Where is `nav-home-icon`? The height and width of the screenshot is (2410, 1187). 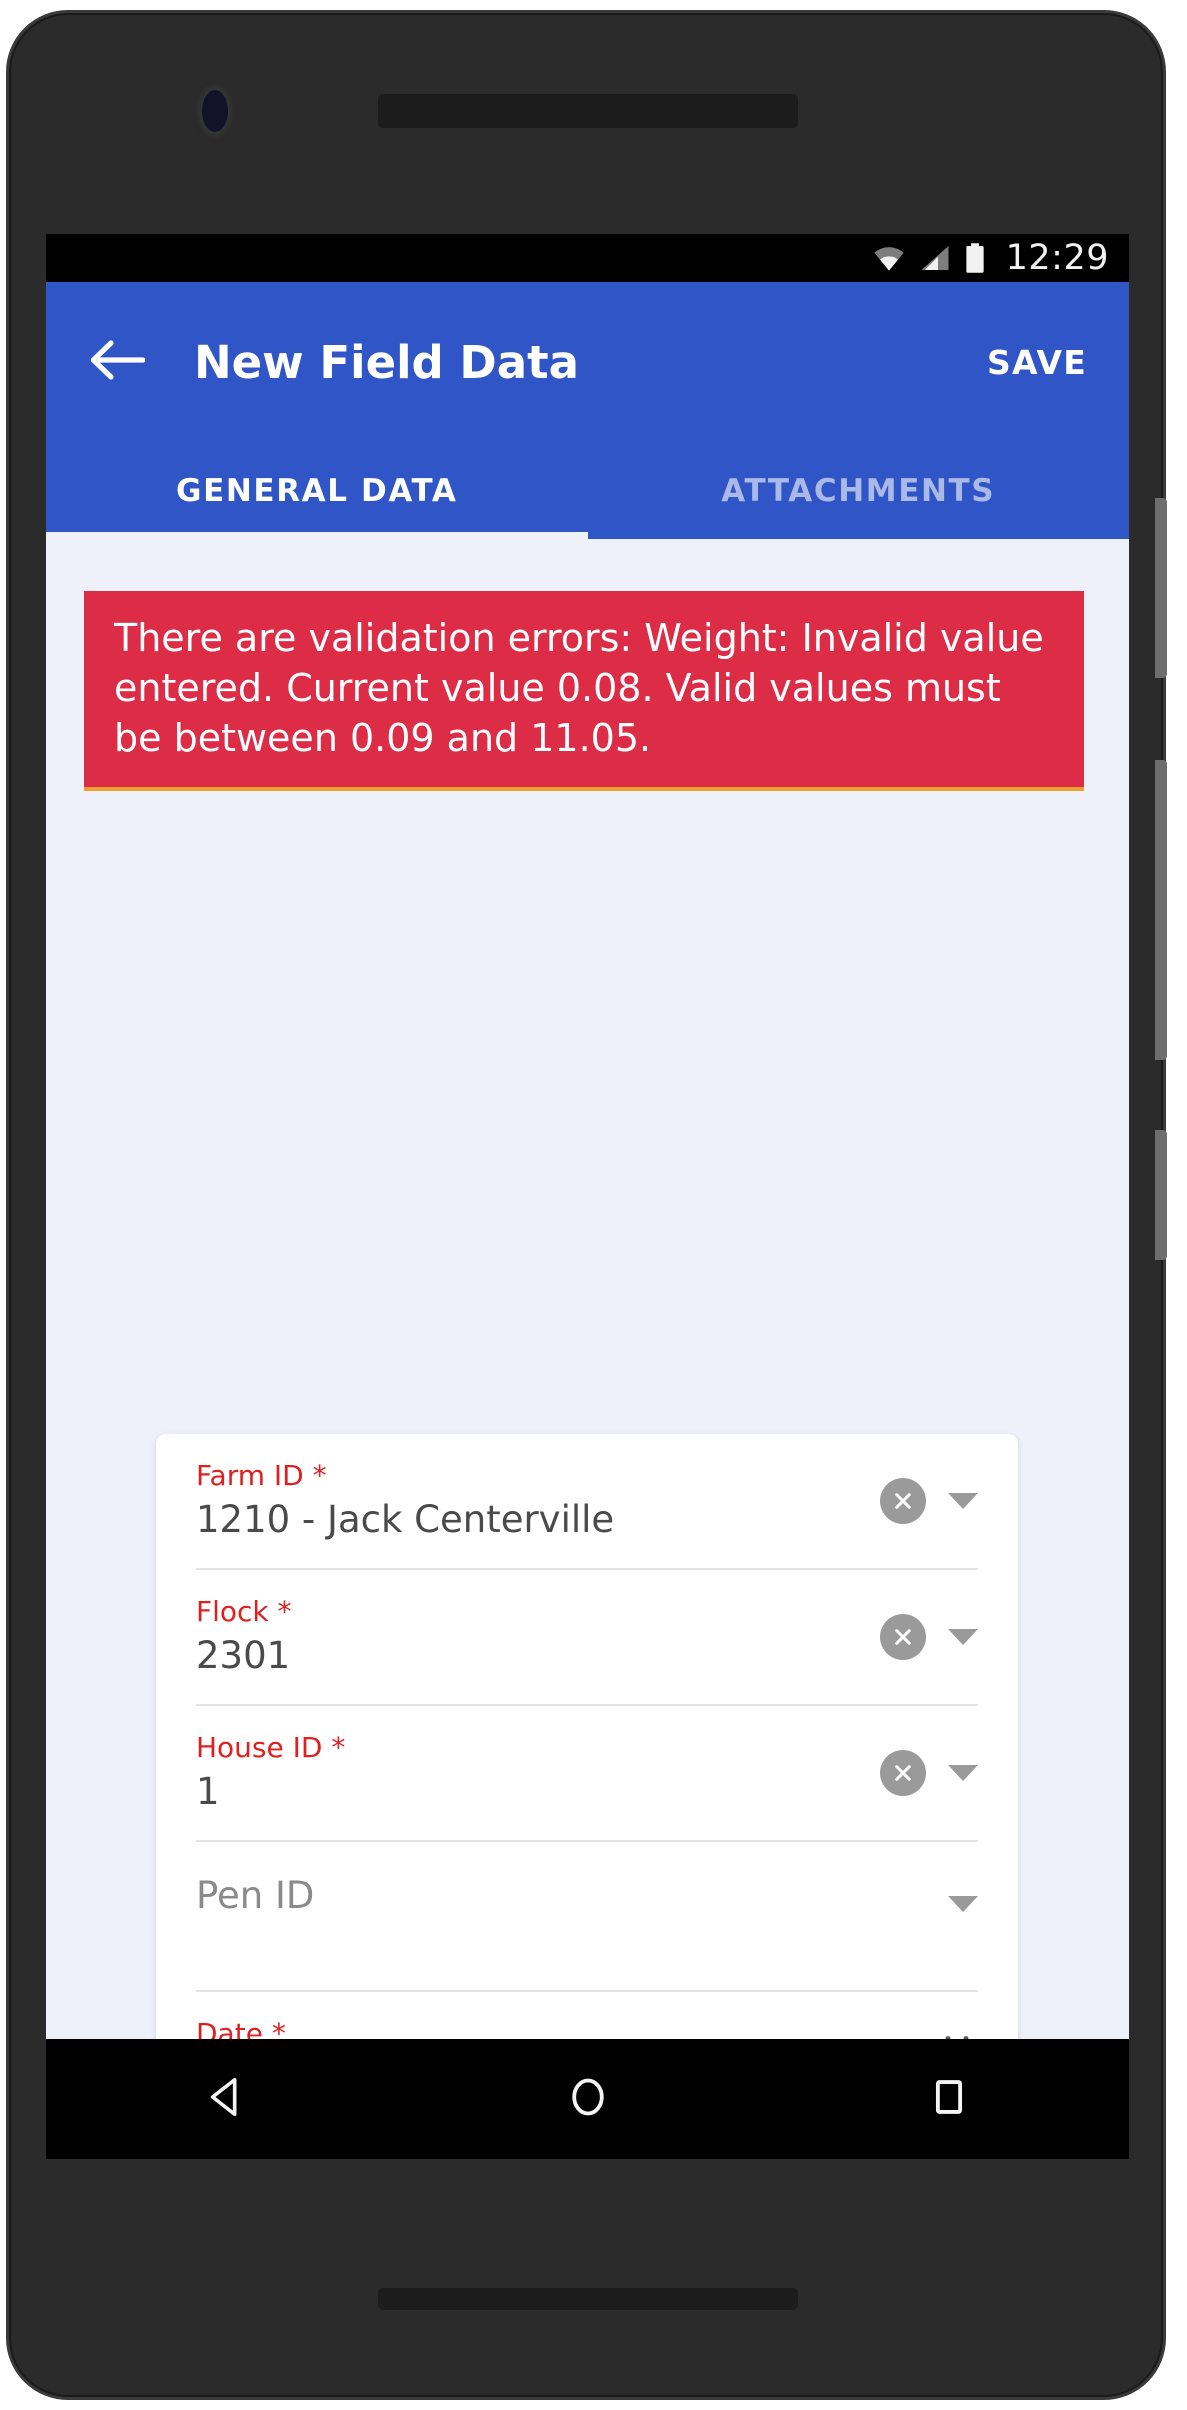
nav-home-icon is located at coordinates (588, 2099).